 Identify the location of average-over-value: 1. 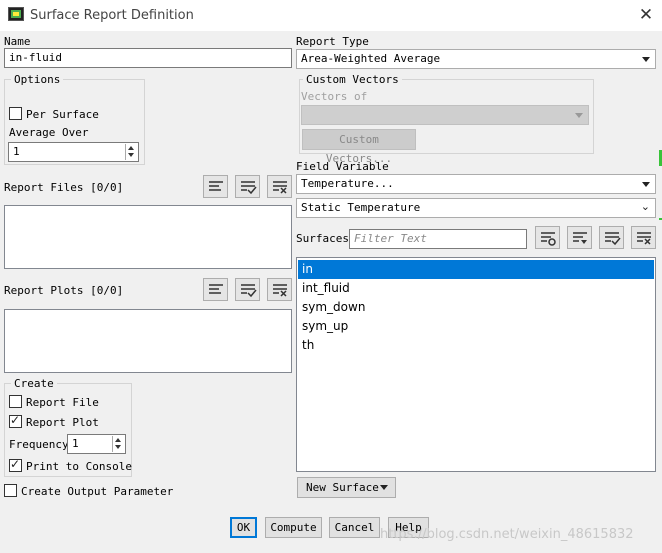
(16, 151).